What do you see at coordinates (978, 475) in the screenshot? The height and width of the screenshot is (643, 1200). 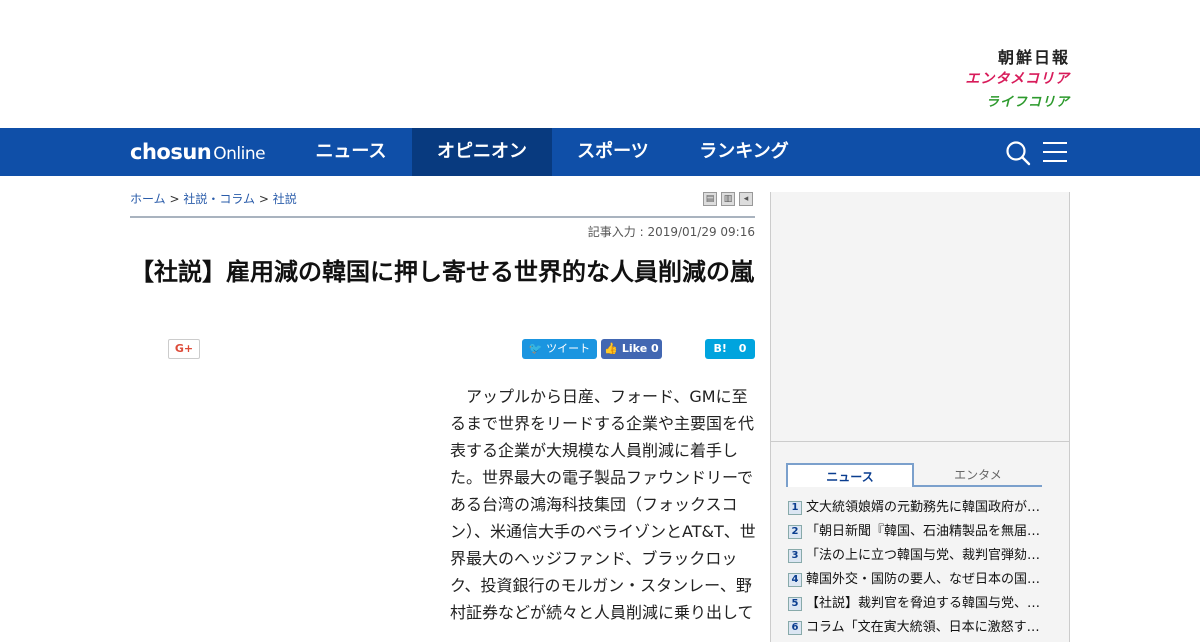 I see `tab-entame: エンタメ` at bounding box center [978, 475].